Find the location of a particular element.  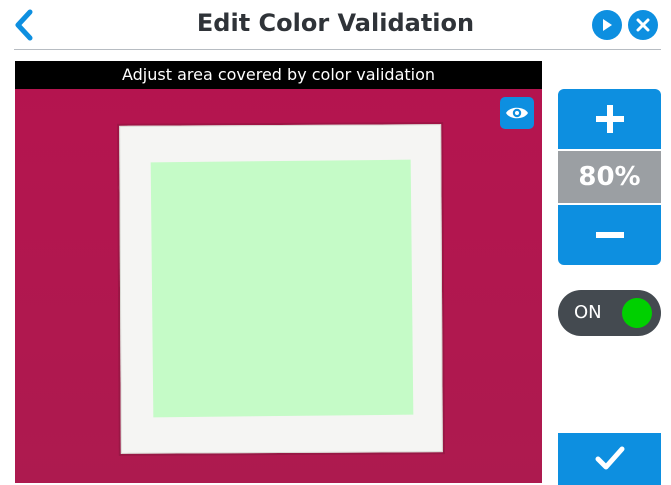

increase-area-button is located at coordinates (609, 119).